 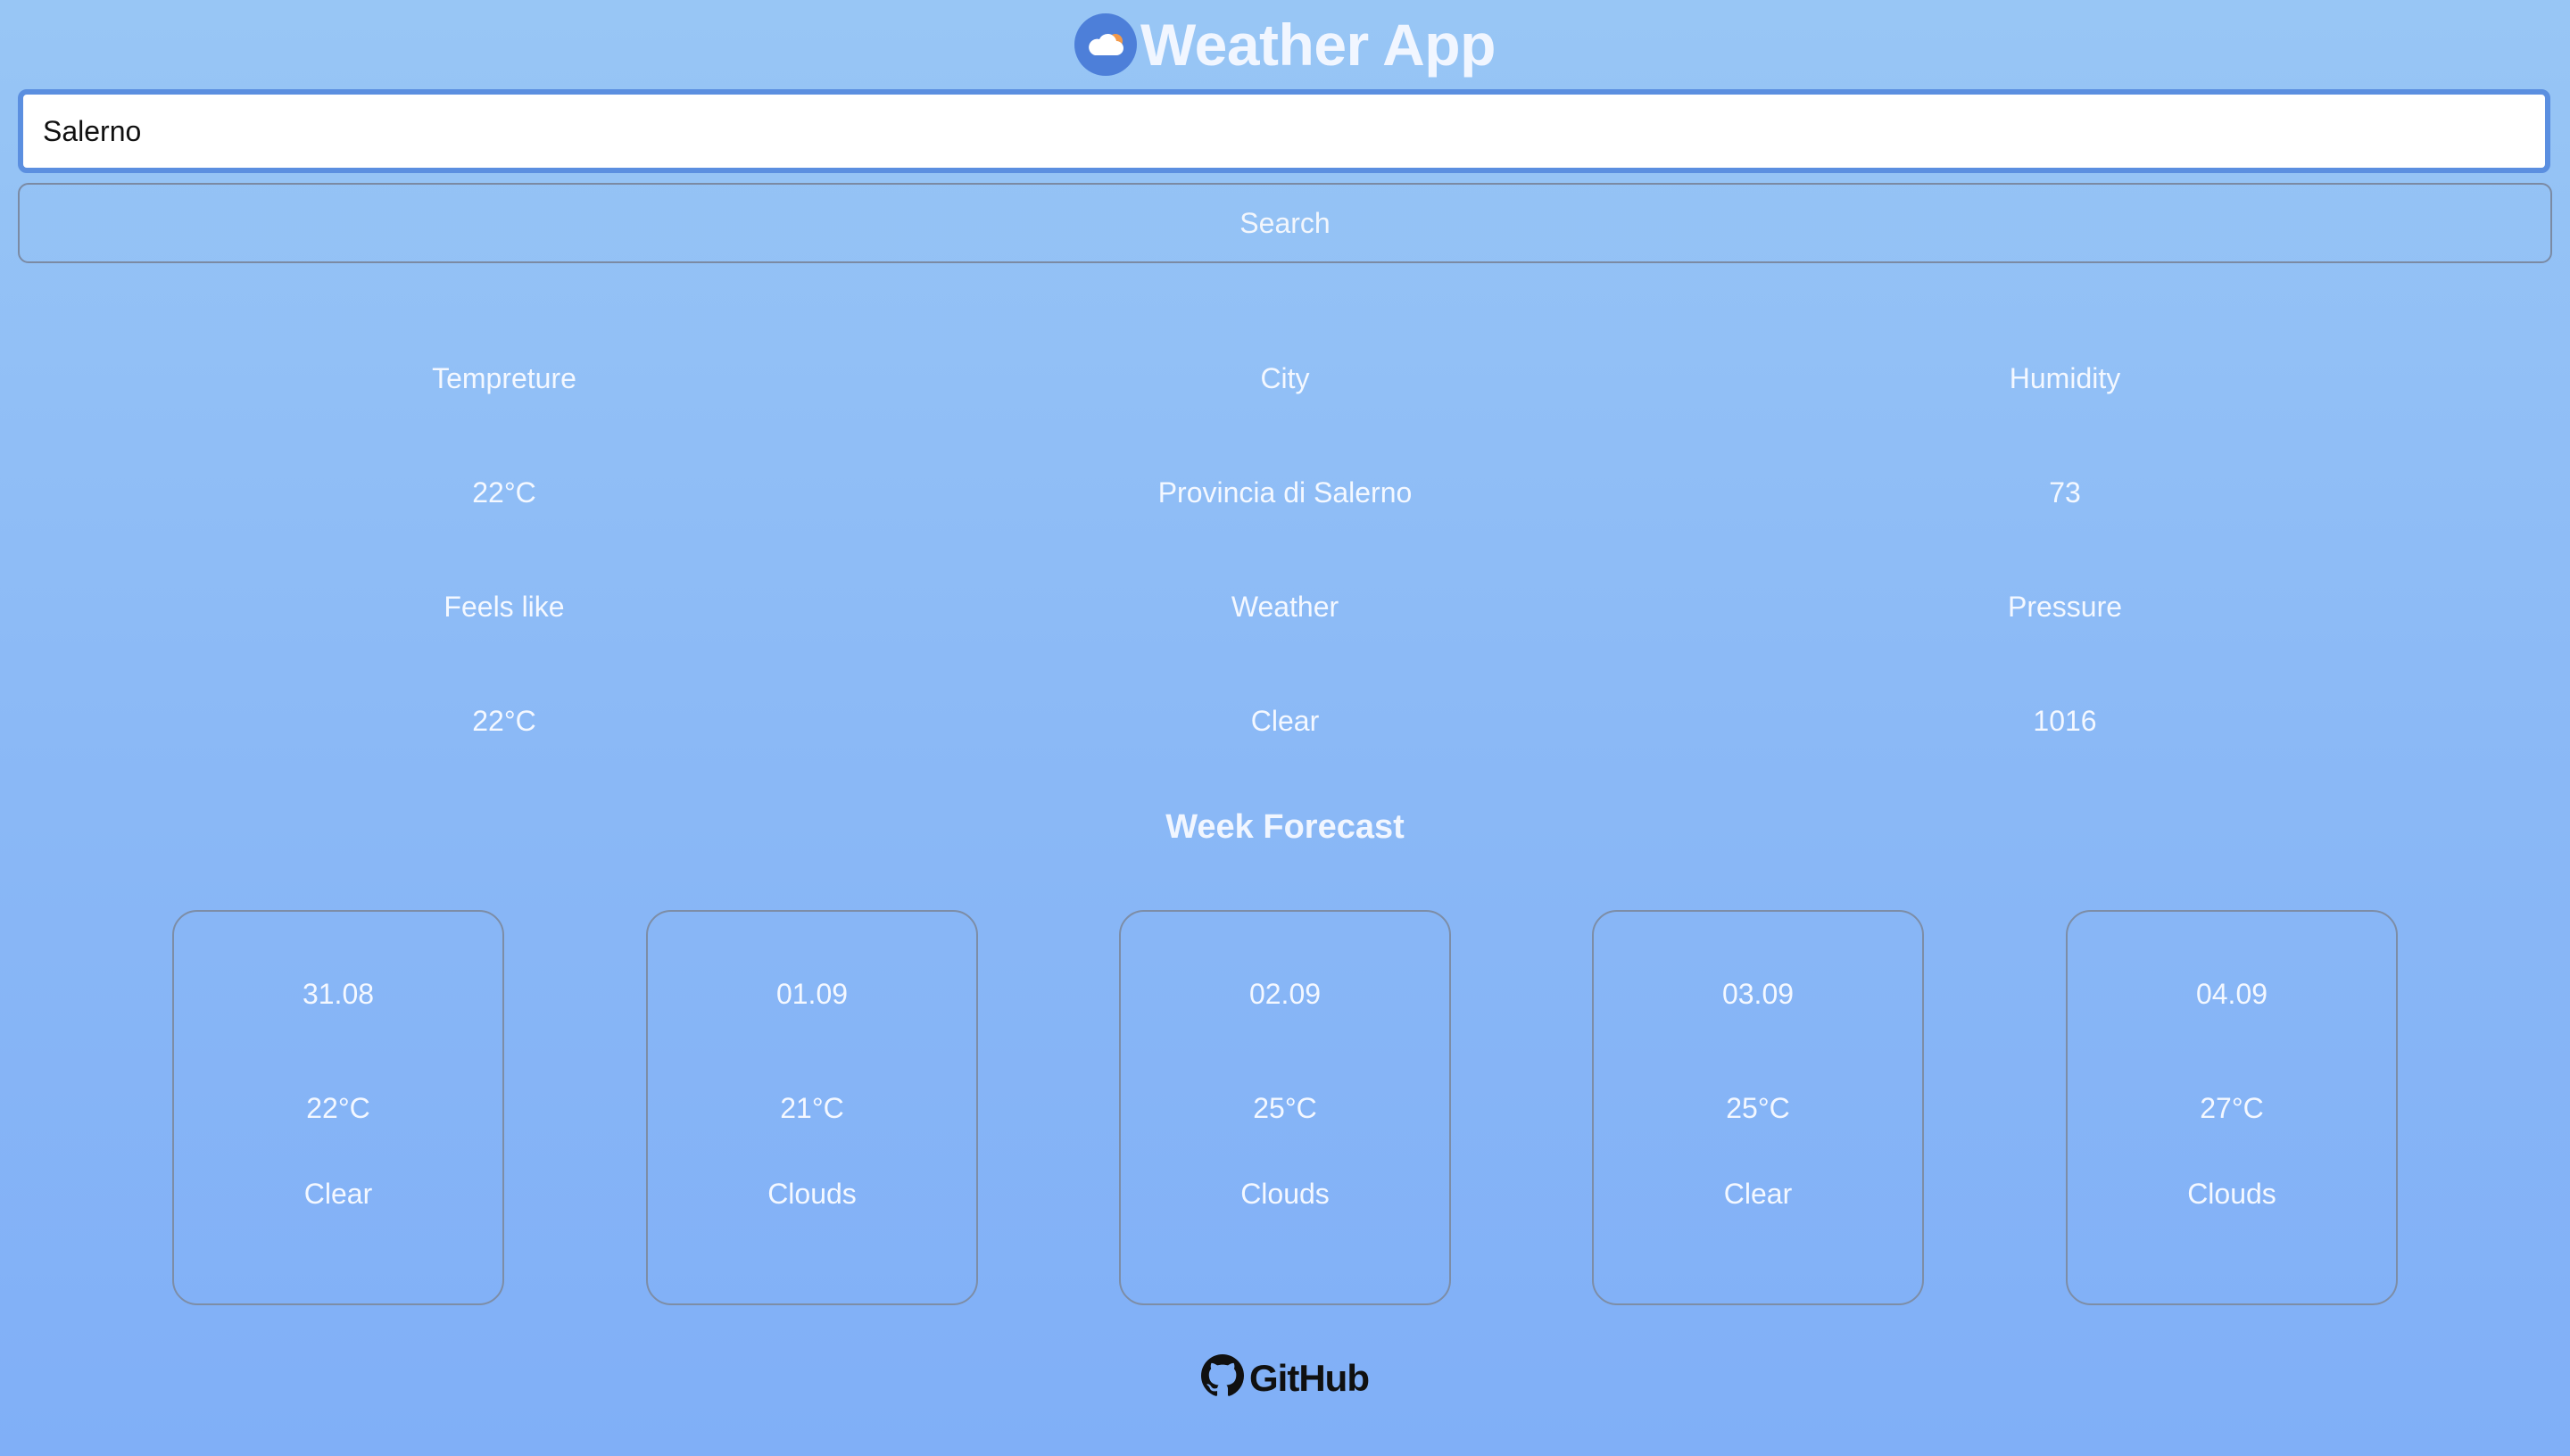 I want to click on app-title: Weather App, so click(x=1318, y=45).